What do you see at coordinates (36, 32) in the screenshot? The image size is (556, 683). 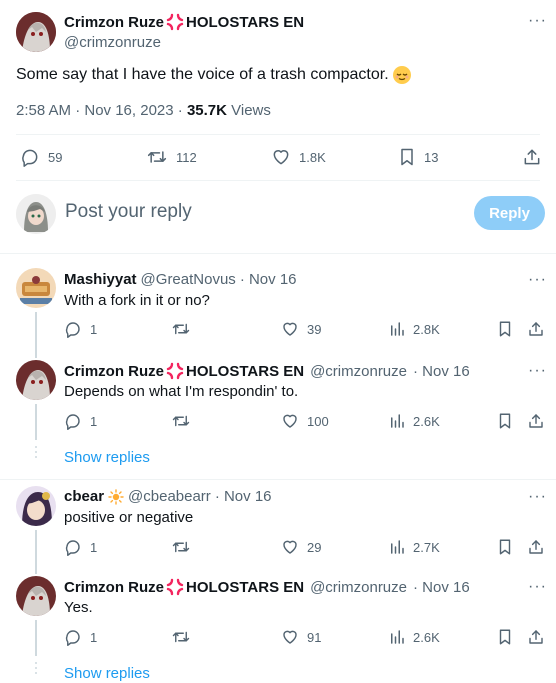 I see `author-avatar` at bounding box center [36, 32].